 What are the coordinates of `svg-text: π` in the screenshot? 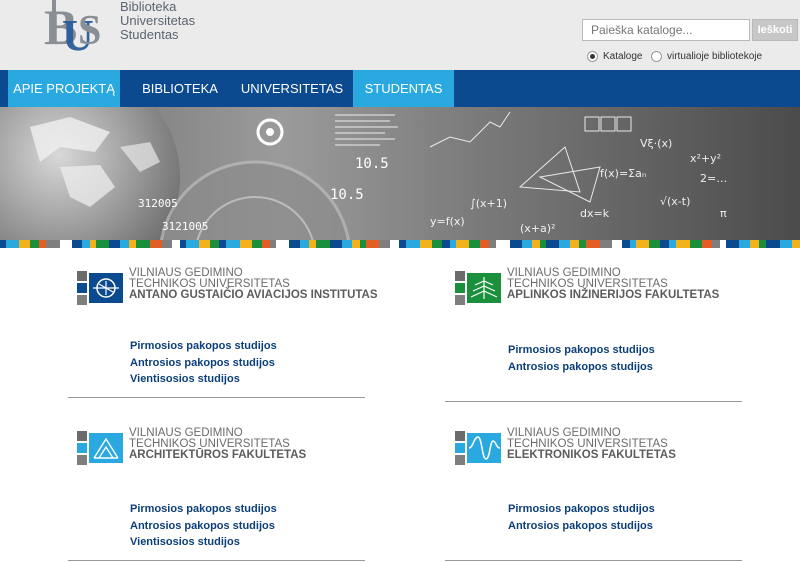 It's located at (723, 213).